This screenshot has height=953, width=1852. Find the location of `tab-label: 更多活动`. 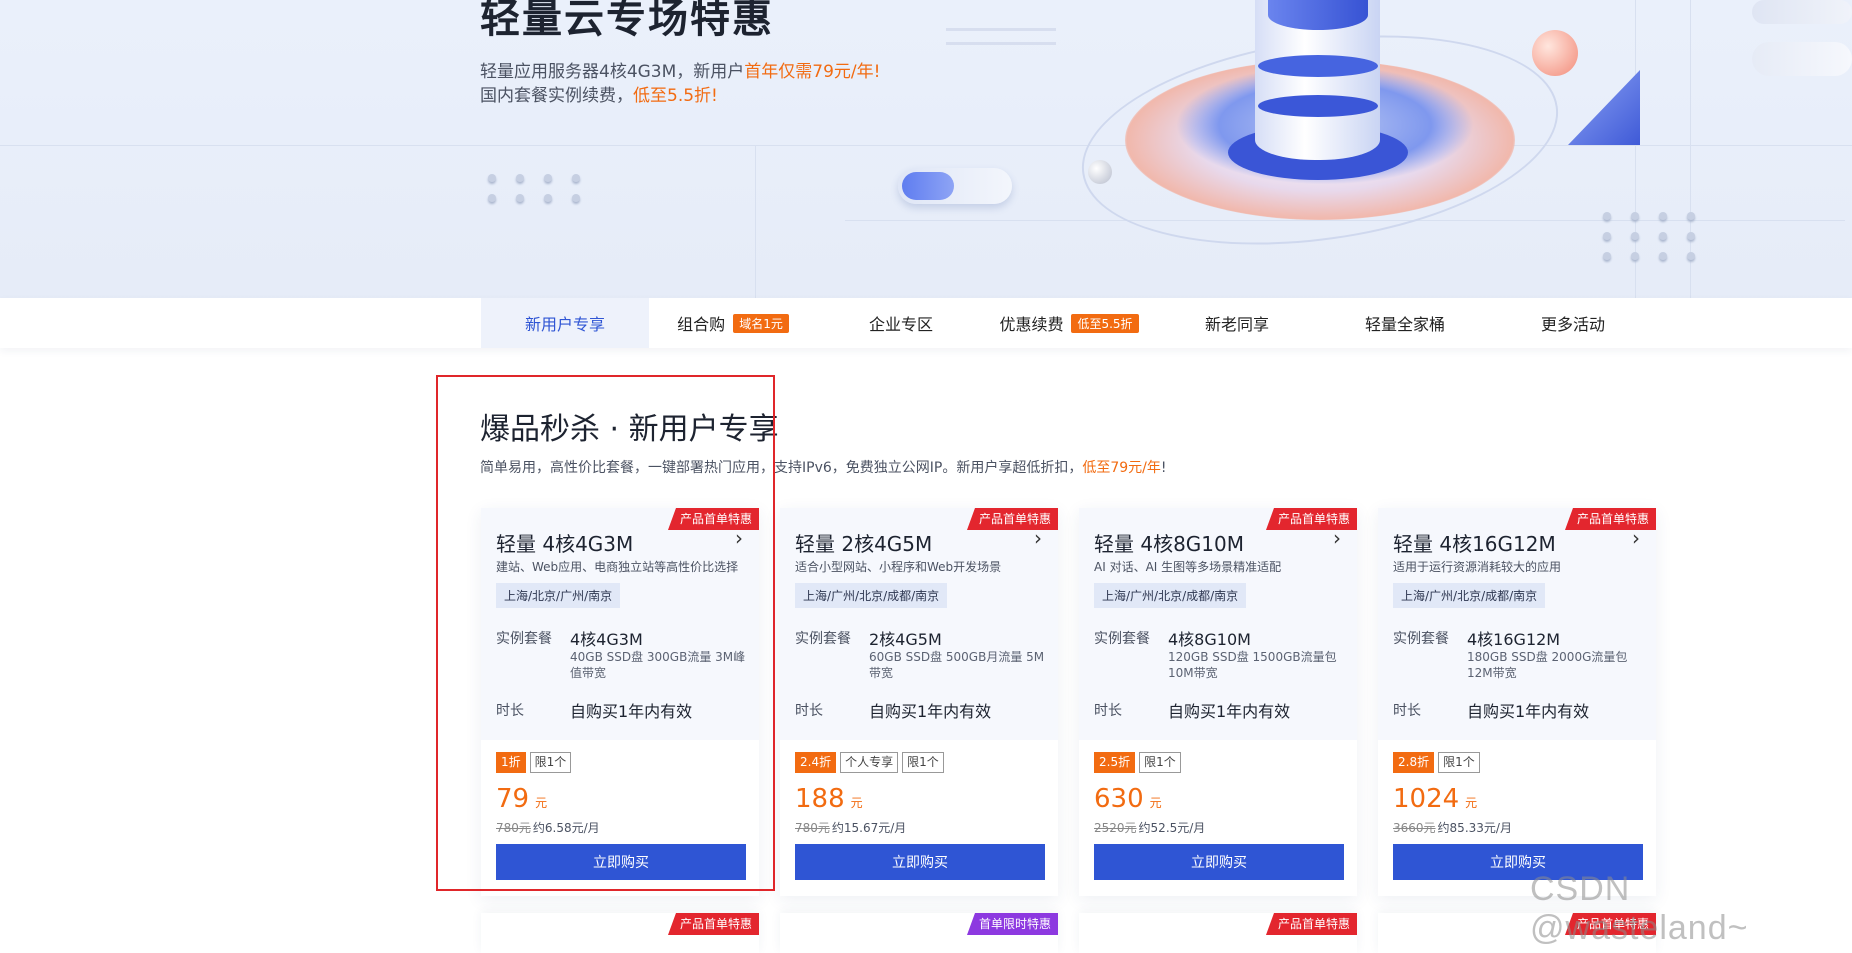

tab-label: 更多活动 is located at coordinates (1572, 324).